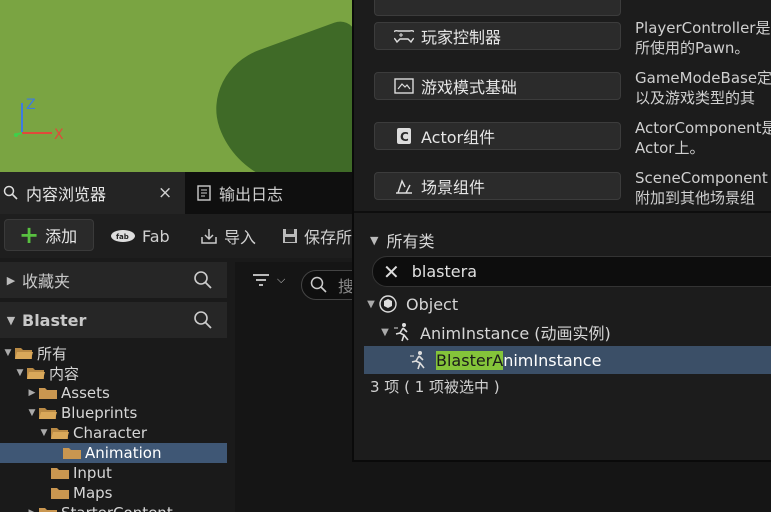 The image size is (771, 512). What do you see at coordinates (470, 360) in the screenshot?
I see `search-match-highlight: BlasterA` at bounding box center [470, 360].